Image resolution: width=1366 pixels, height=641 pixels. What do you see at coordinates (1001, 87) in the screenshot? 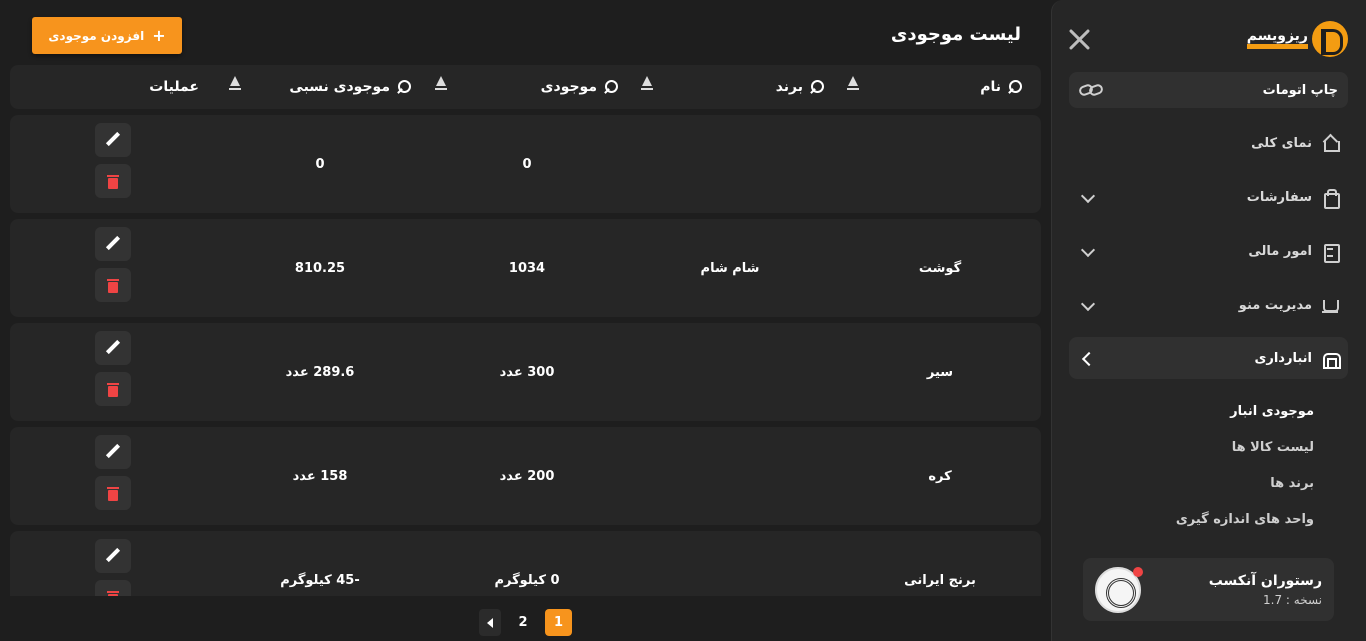
I see `column-header-name: نام` at bounding box center [1001, 87].